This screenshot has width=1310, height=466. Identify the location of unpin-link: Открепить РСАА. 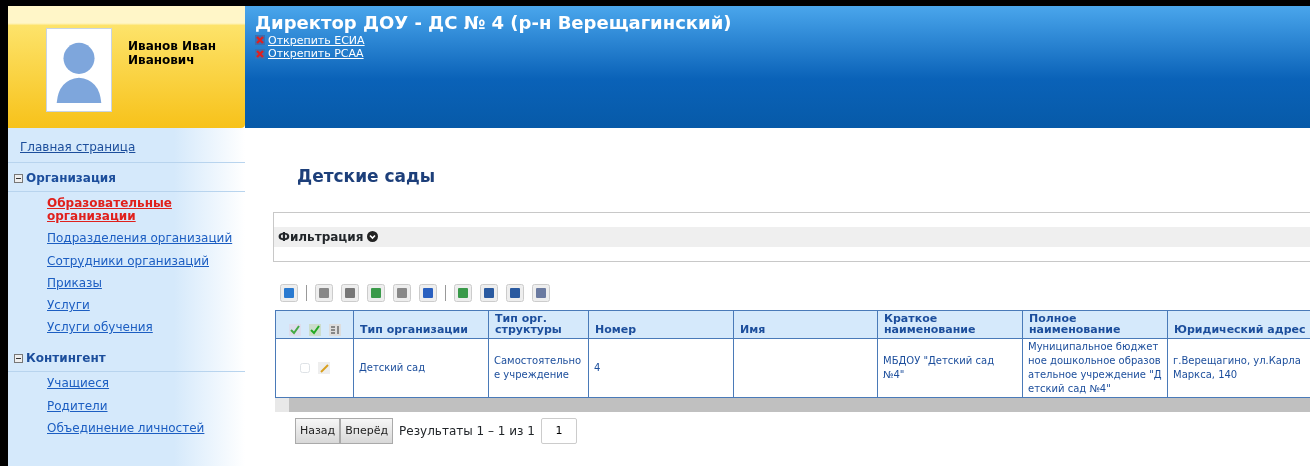
(309, 54).